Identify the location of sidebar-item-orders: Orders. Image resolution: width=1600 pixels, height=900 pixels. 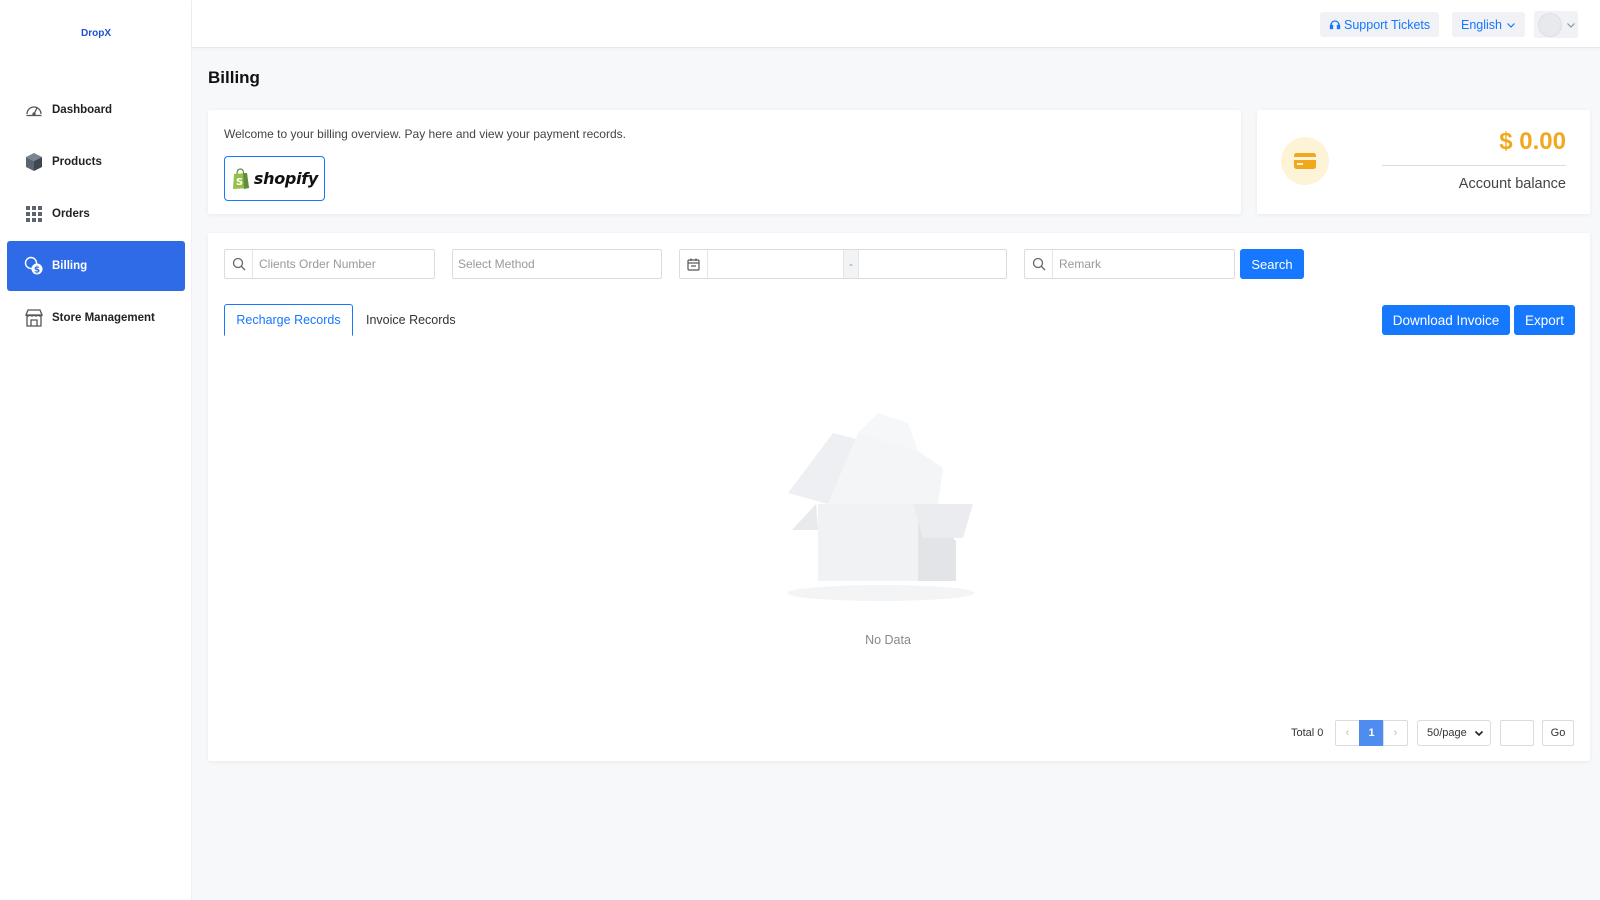
(96, 214).